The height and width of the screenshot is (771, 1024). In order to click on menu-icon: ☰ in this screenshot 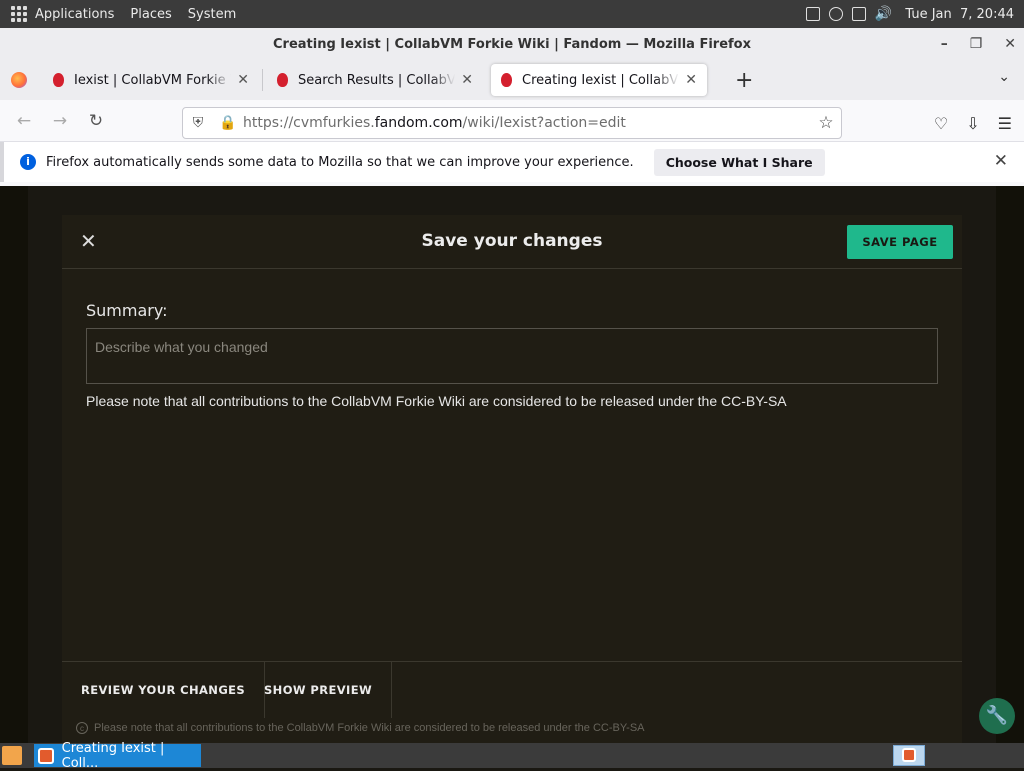, I will do `click(1005, 123)`.